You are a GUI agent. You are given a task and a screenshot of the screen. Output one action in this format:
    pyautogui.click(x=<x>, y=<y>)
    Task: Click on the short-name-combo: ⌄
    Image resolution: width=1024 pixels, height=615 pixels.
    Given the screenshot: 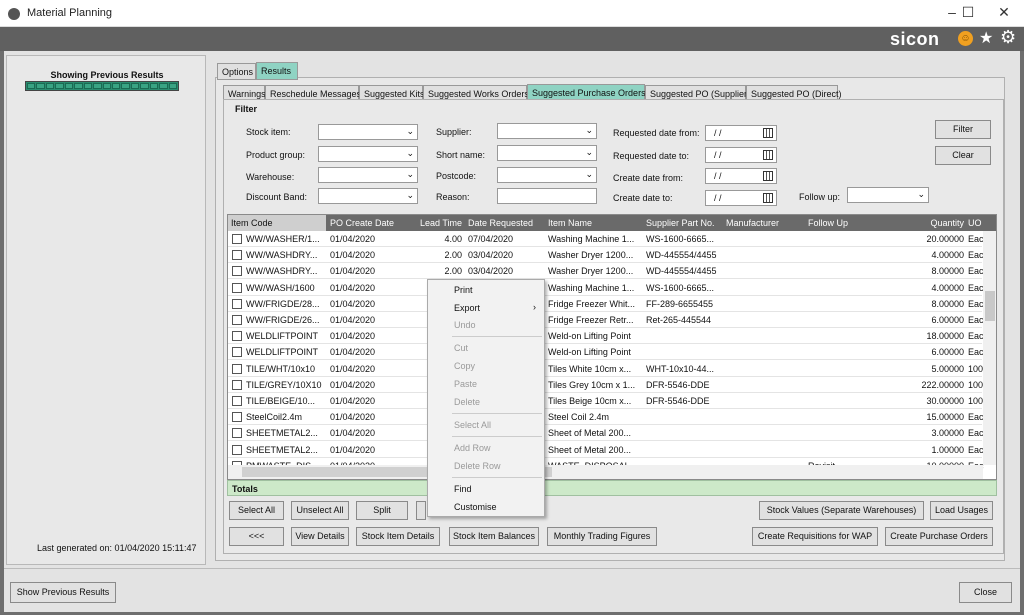 What is the action you would take?
    pyautogui.click(x=547, y=153)
    